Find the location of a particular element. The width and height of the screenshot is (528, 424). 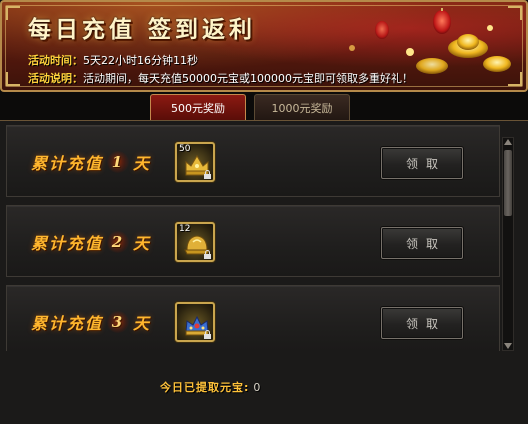

event-time-label: 活动时间： is located at coordinates (55, 60).